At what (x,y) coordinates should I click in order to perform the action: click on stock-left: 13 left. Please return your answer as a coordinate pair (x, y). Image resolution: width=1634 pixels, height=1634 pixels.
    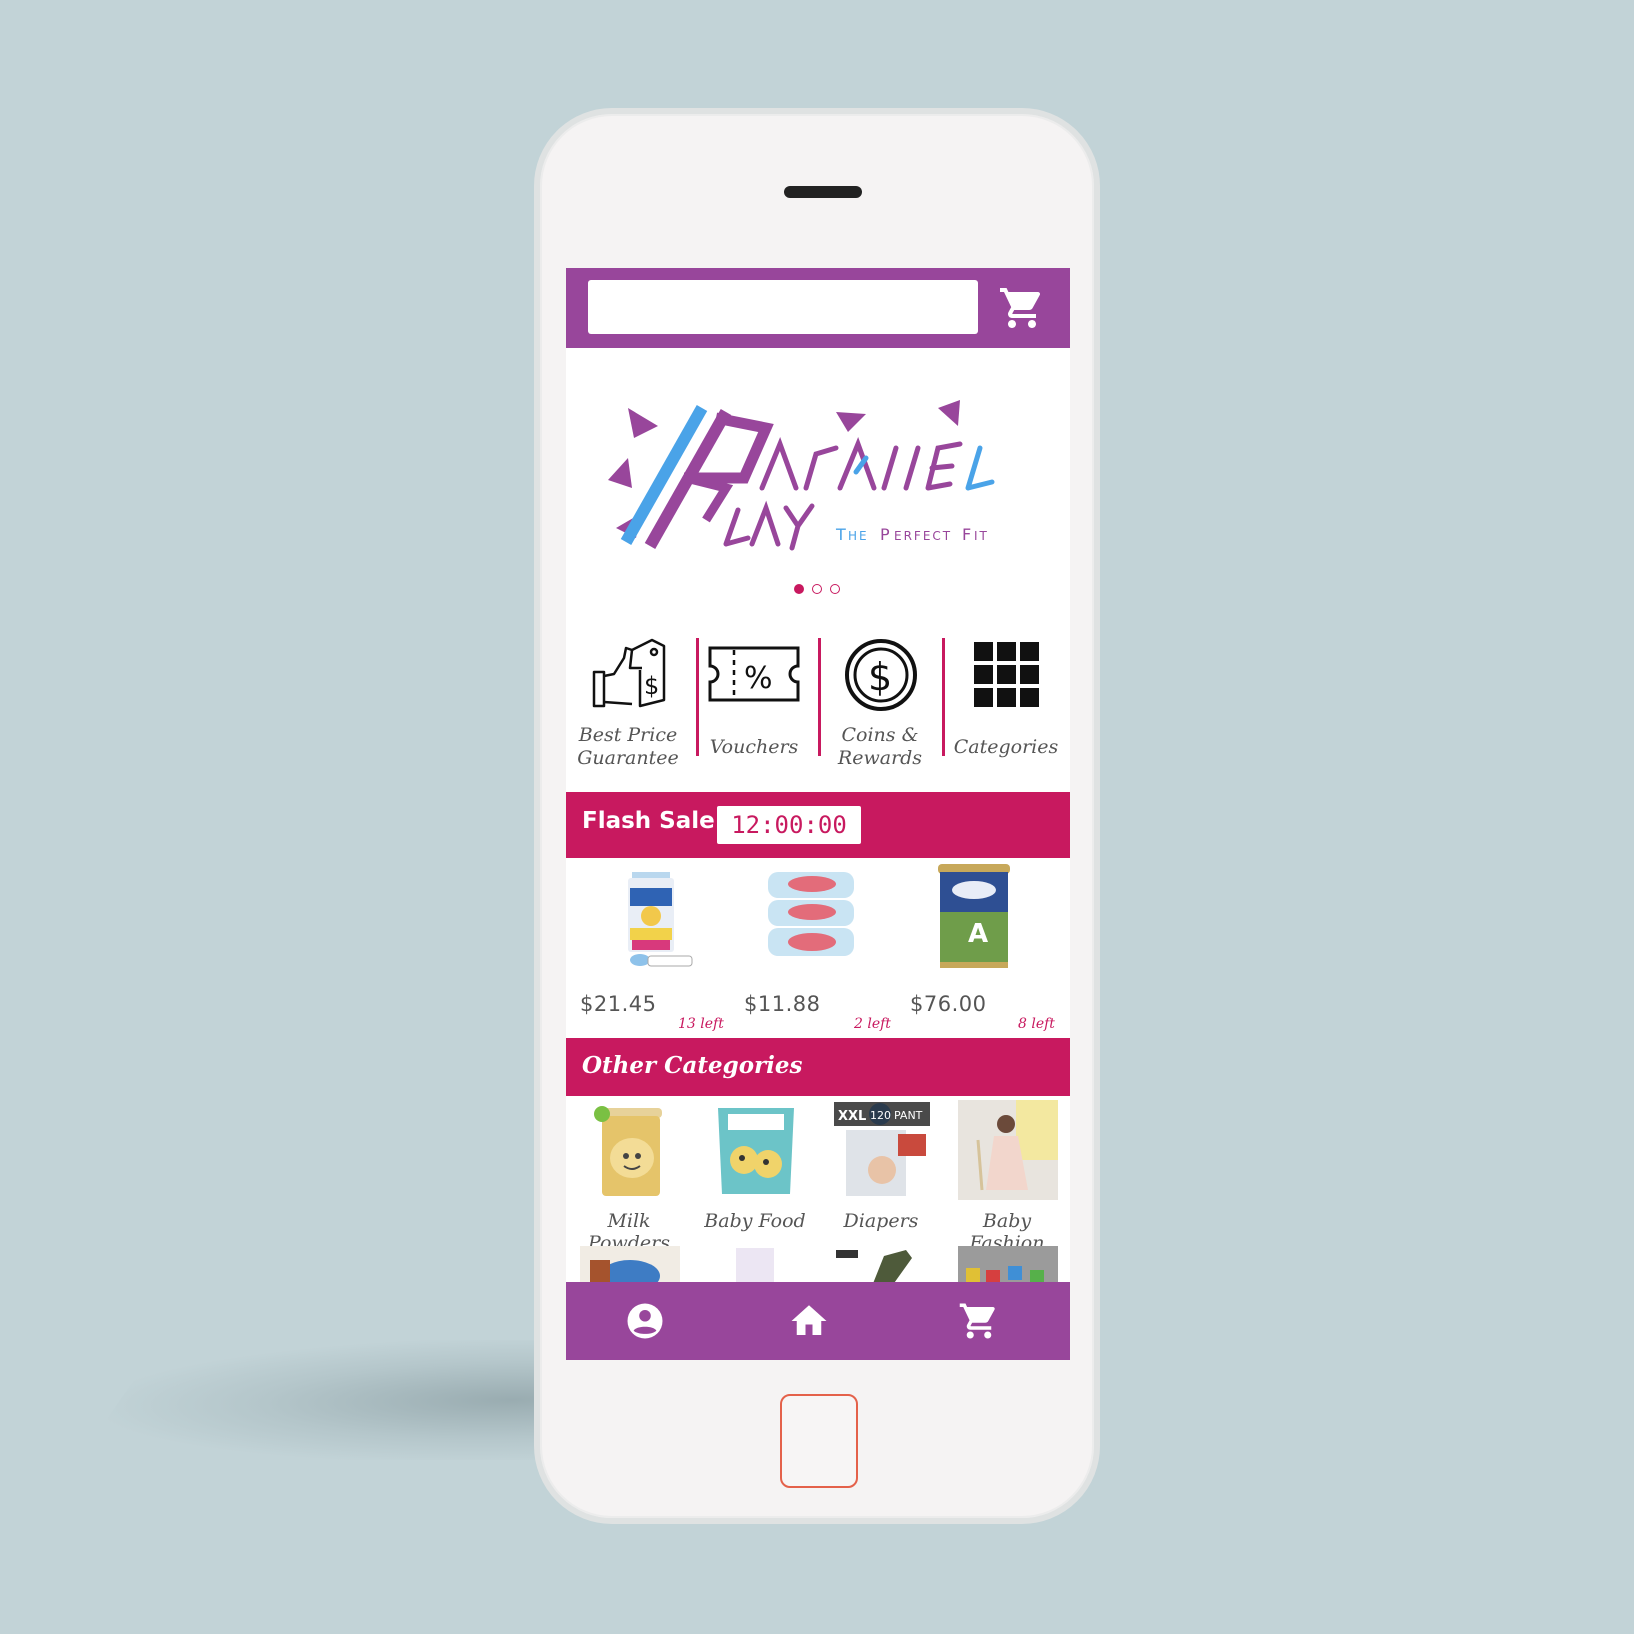
    Looking at the image, I should click on (701, 1024).